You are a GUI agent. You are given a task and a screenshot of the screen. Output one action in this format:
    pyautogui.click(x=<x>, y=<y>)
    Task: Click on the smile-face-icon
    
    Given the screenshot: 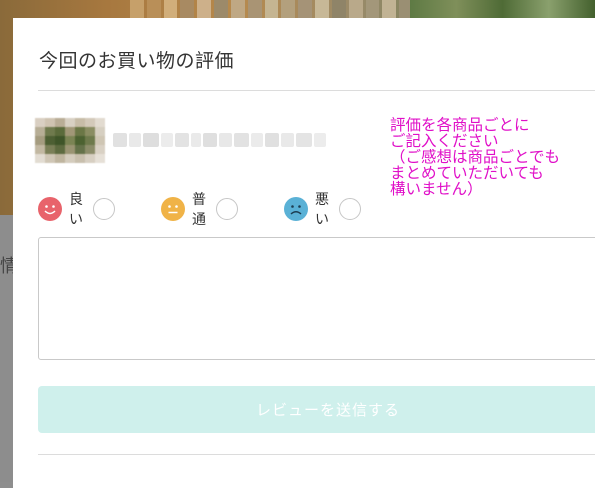 What is the action you would take?
    pyautogui.click(x=50, y=209)
    